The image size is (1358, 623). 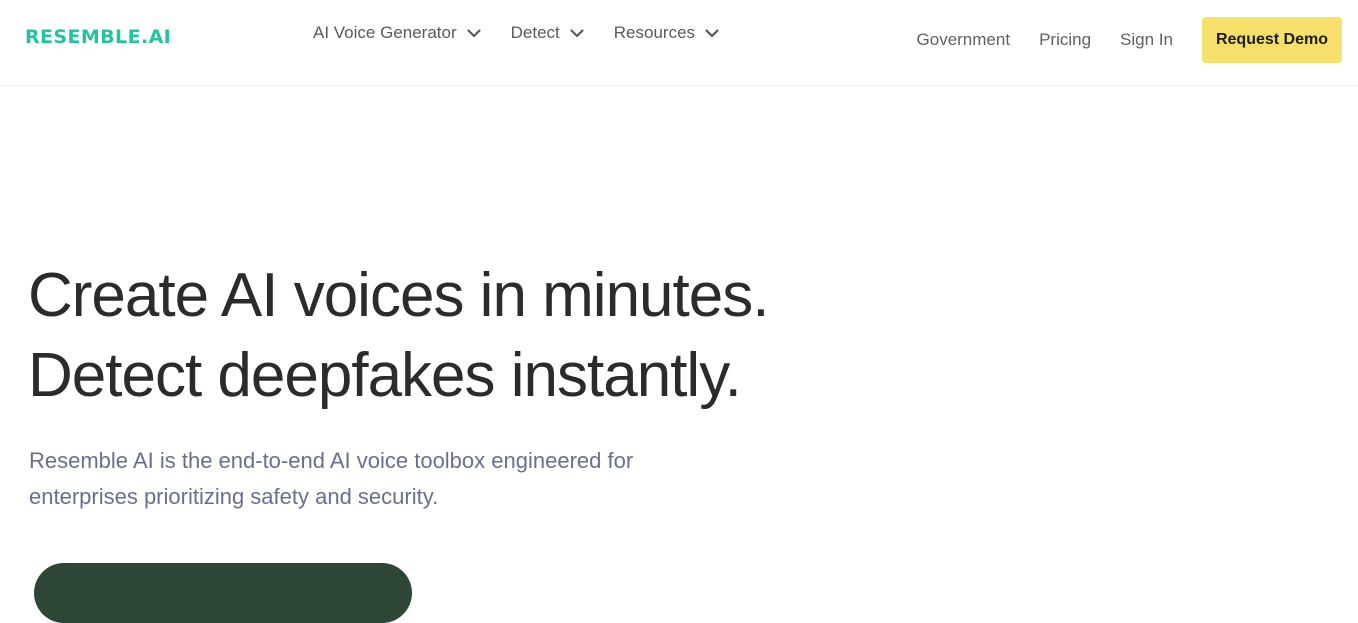 I want to click on nav-resources: Resources, so click(x=667, y=33).